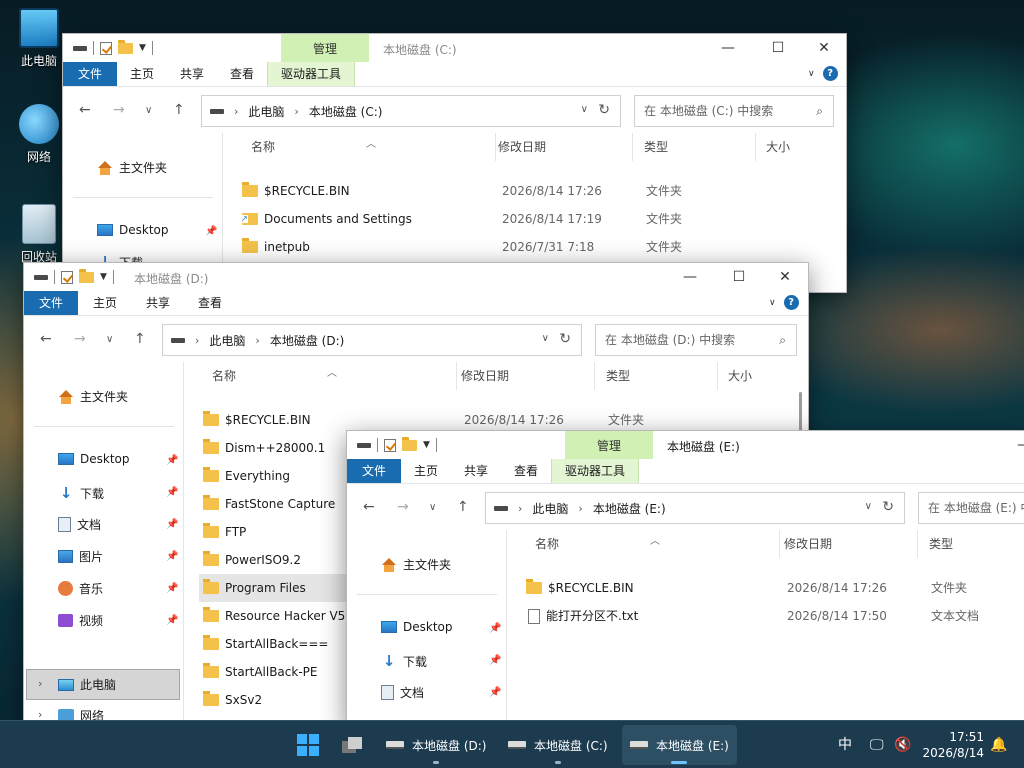 Image resolution: width=1024 pixels, height=768 pixels. I want to click on search-box: 在 本地磁盘 (E:) 中, so click(971, 508).